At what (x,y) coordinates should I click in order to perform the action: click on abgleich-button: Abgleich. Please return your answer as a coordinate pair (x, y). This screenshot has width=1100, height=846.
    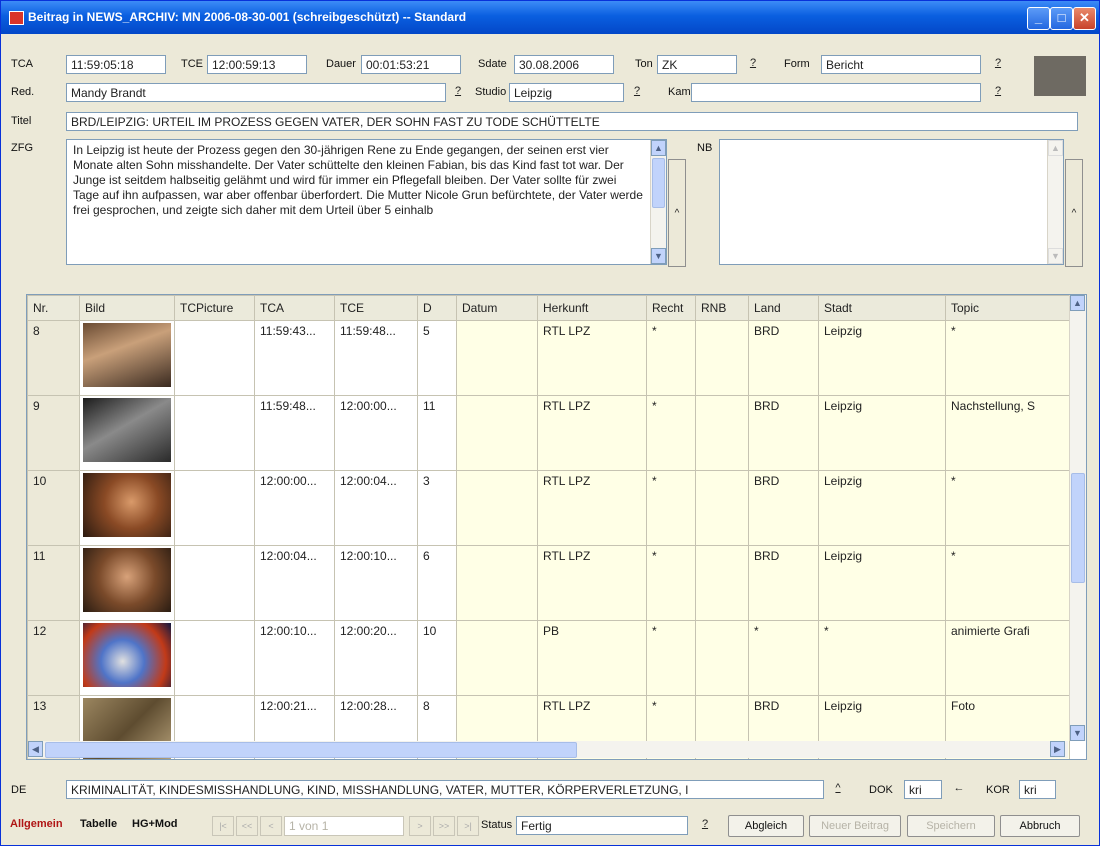
    Looking at the image, I should click on (766, 826).